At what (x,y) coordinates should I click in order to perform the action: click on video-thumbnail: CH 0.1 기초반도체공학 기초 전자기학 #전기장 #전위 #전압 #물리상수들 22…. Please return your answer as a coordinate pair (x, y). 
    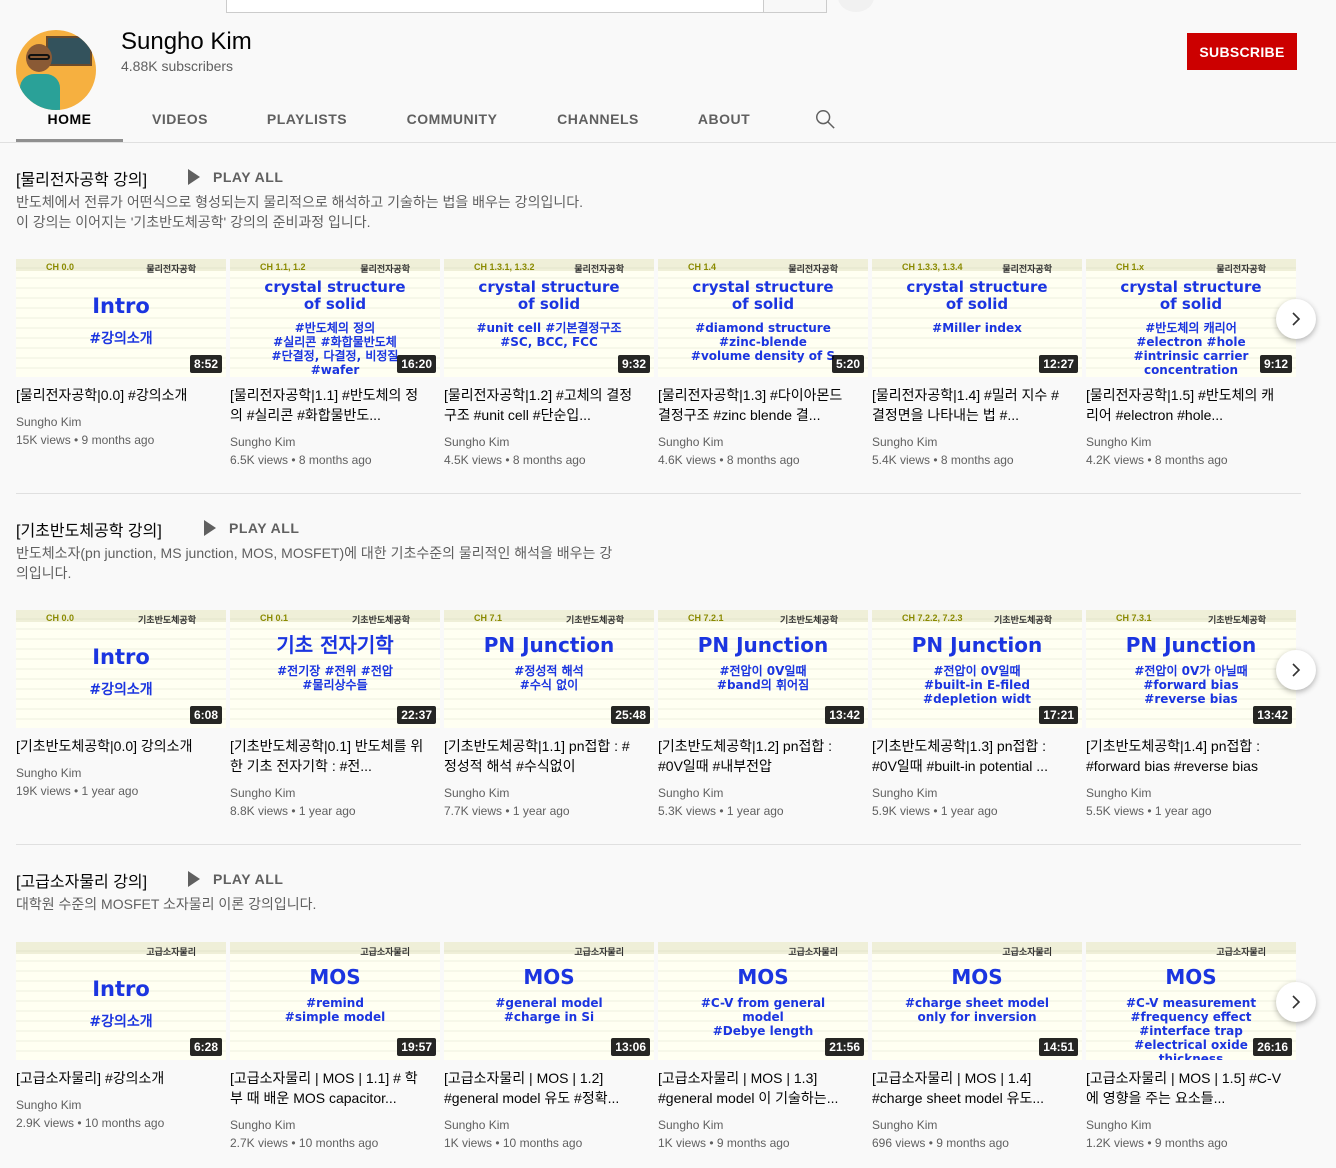
    Looking at the image, I should click on (335, 669).